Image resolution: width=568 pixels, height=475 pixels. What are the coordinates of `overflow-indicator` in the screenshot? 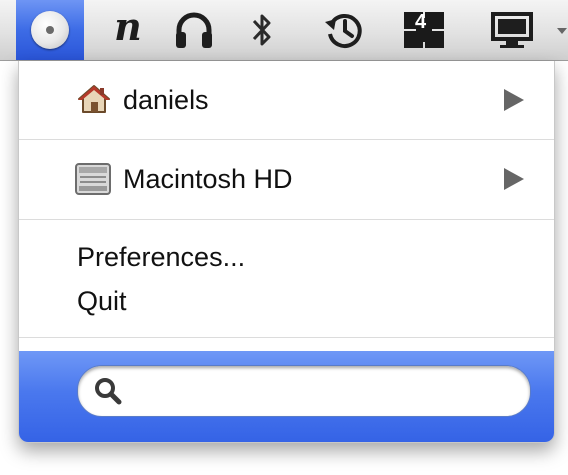 It's located at (562, 31).